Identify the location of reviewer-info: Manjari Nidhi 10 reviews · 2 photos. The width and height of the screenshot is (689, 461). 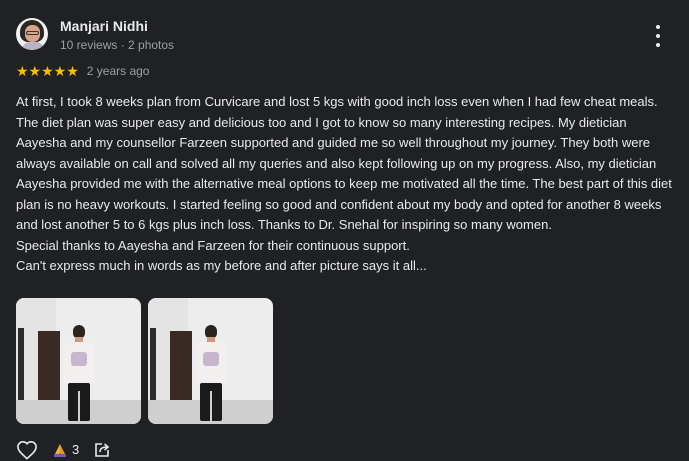
(117, 35).